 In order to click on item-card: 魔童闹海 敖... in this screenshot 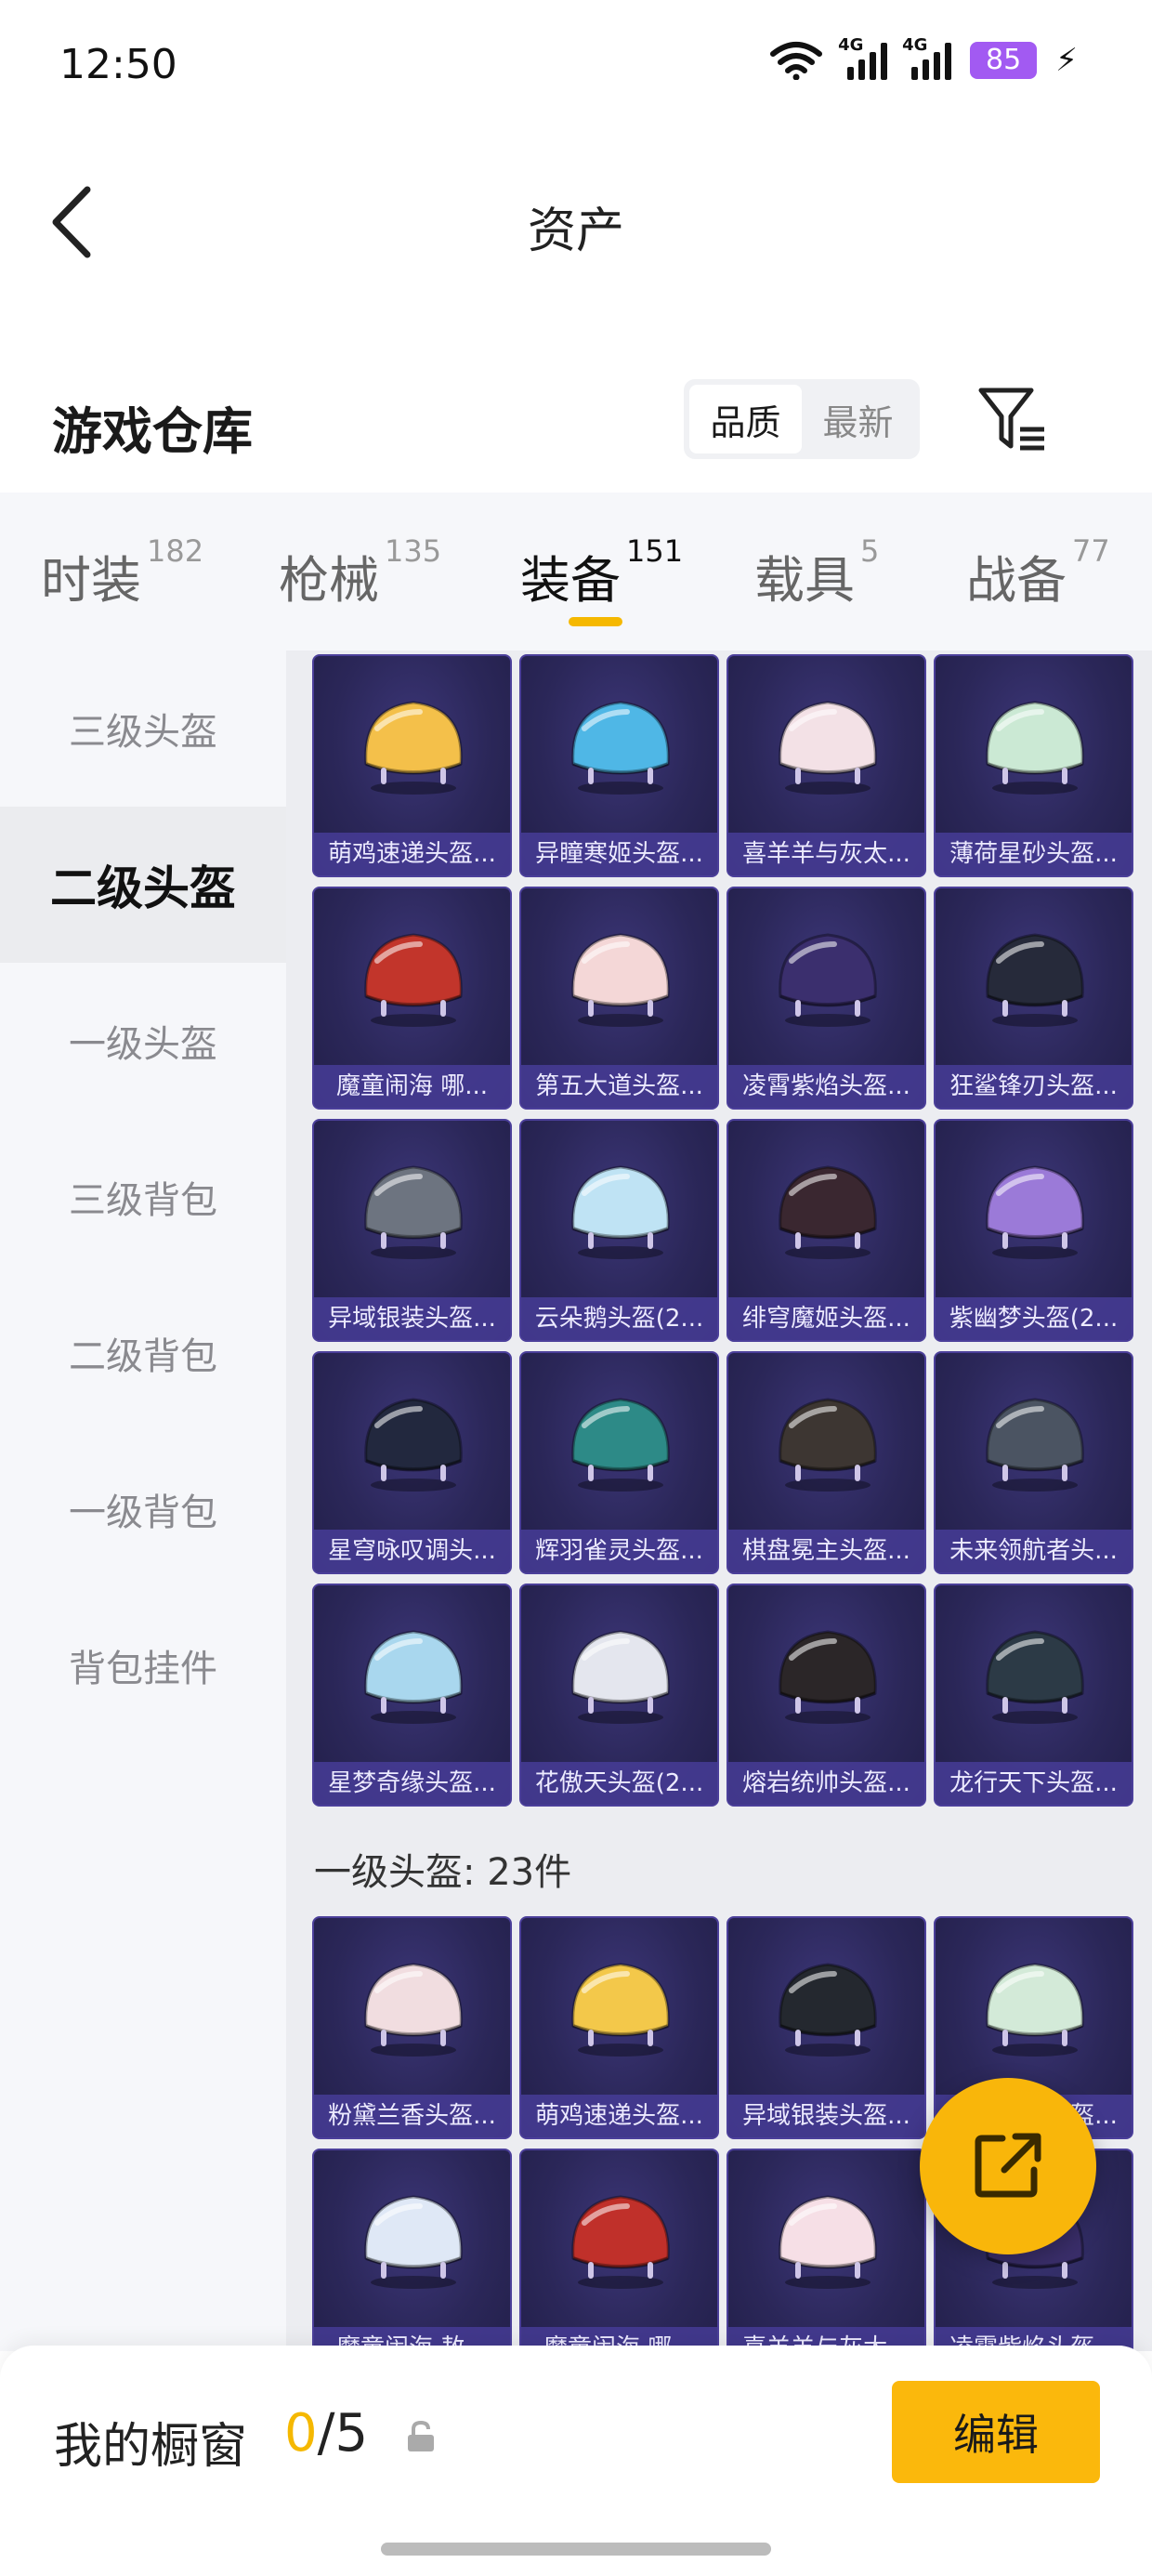, I will do `click(412, 2250)`.